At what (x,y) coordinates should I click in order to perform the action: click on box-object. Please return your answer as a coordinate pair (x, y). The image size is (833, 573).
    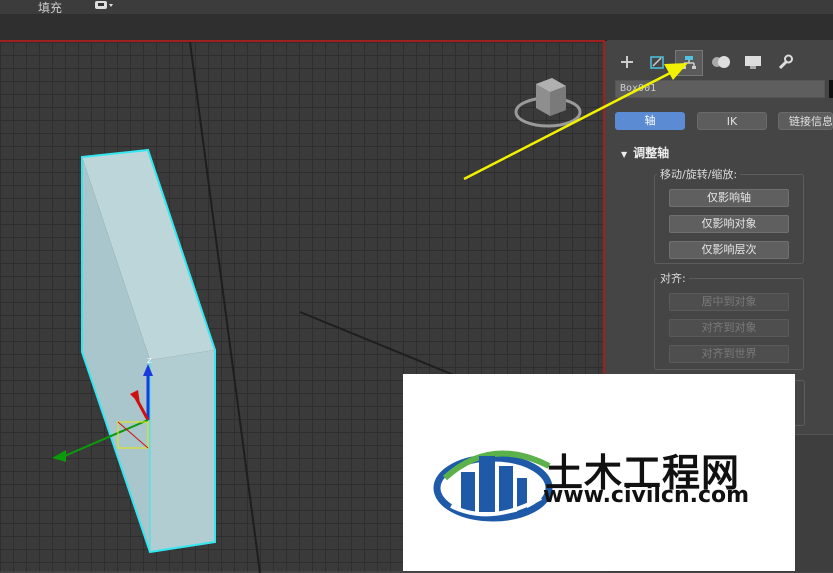
    Looking at the image, I should click on (148, 351).